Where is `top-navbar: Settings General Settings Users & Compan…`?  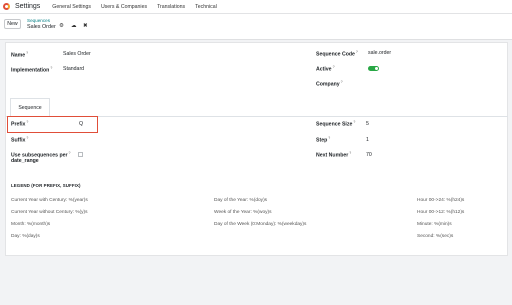 top-navbar: Settings General Settings Users & Compan… is located at coordinates (256, 7).